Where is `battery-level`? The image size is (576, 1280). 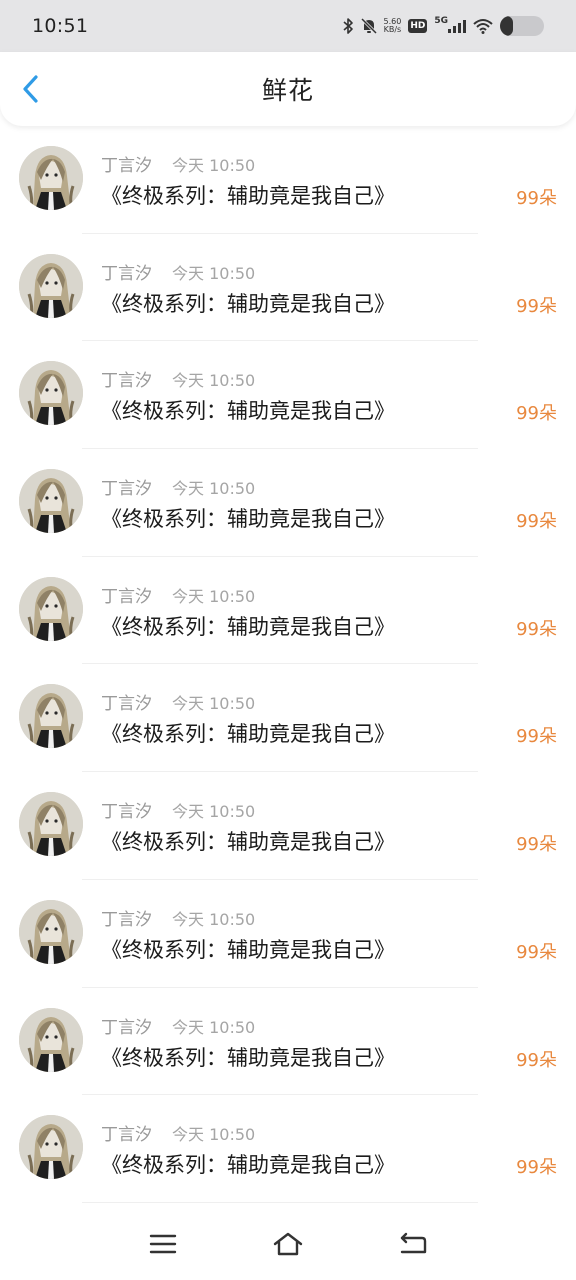
battery-level is located at coordinates (507, 26).